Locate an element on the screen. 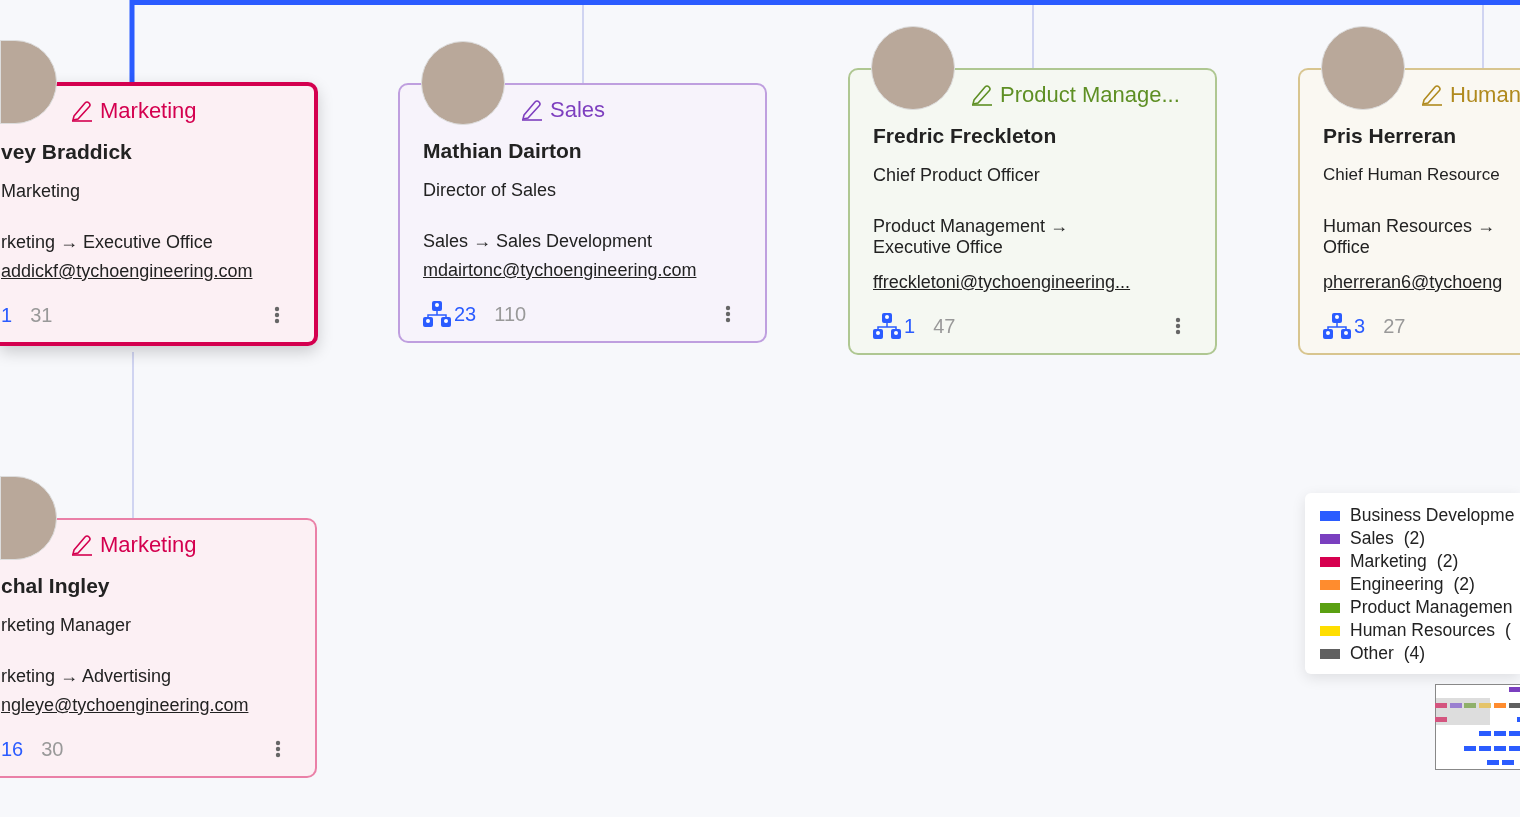 This screenshot has height=817, width=1520. email-link: addickf@tychoengineering.com is located at coordinates (127, 271).